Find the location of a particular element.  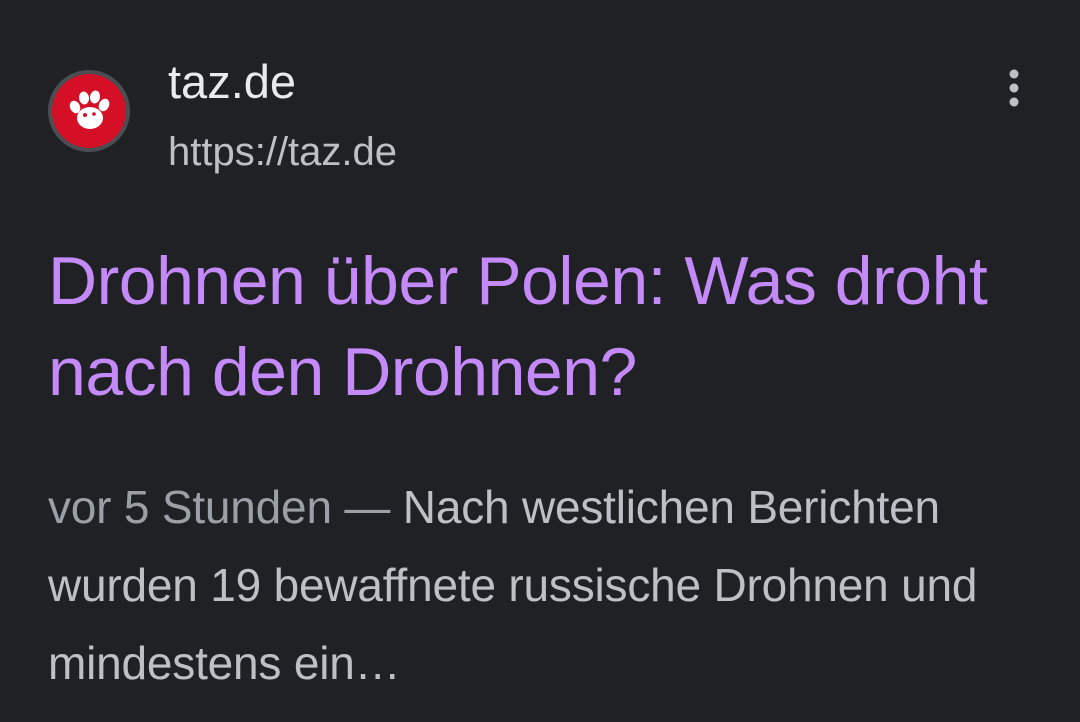

more-options-button is located at coordinates (1014, 88).